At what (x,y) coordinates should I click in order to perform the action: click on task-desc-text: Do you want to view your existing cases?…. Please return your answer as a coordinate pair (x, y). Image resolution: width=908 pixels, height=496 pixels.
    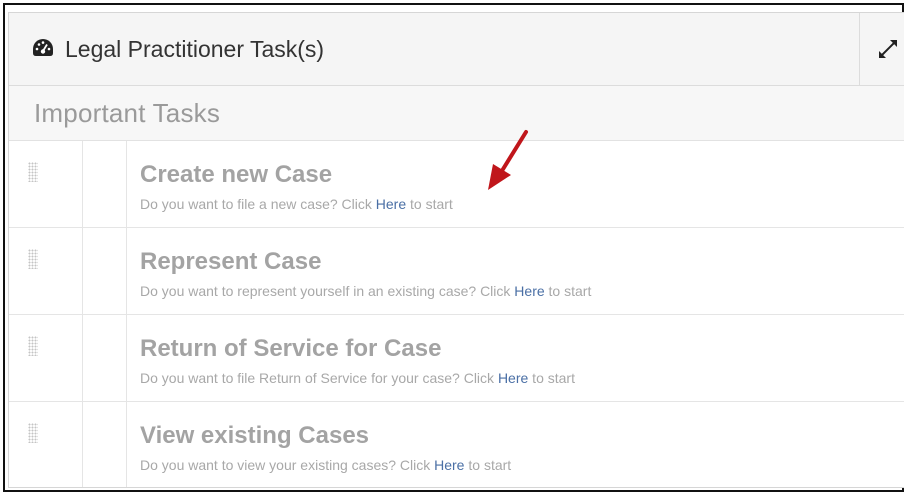
    Looking at the image, I should click on (287, 465).